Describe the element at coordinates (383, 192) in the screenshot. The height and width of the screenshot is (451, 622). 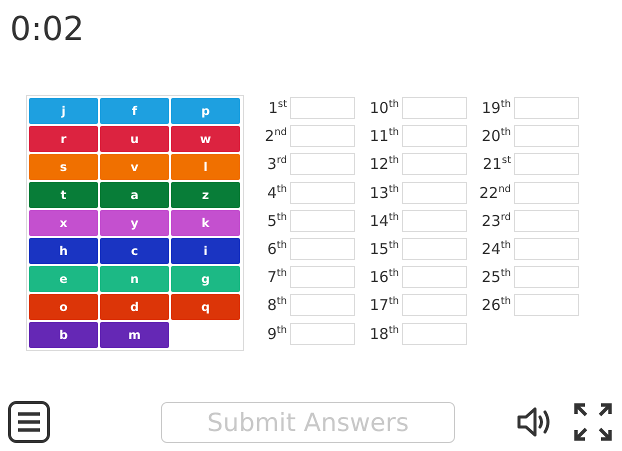
I see `position-label: 13$^{th}$` at that location.